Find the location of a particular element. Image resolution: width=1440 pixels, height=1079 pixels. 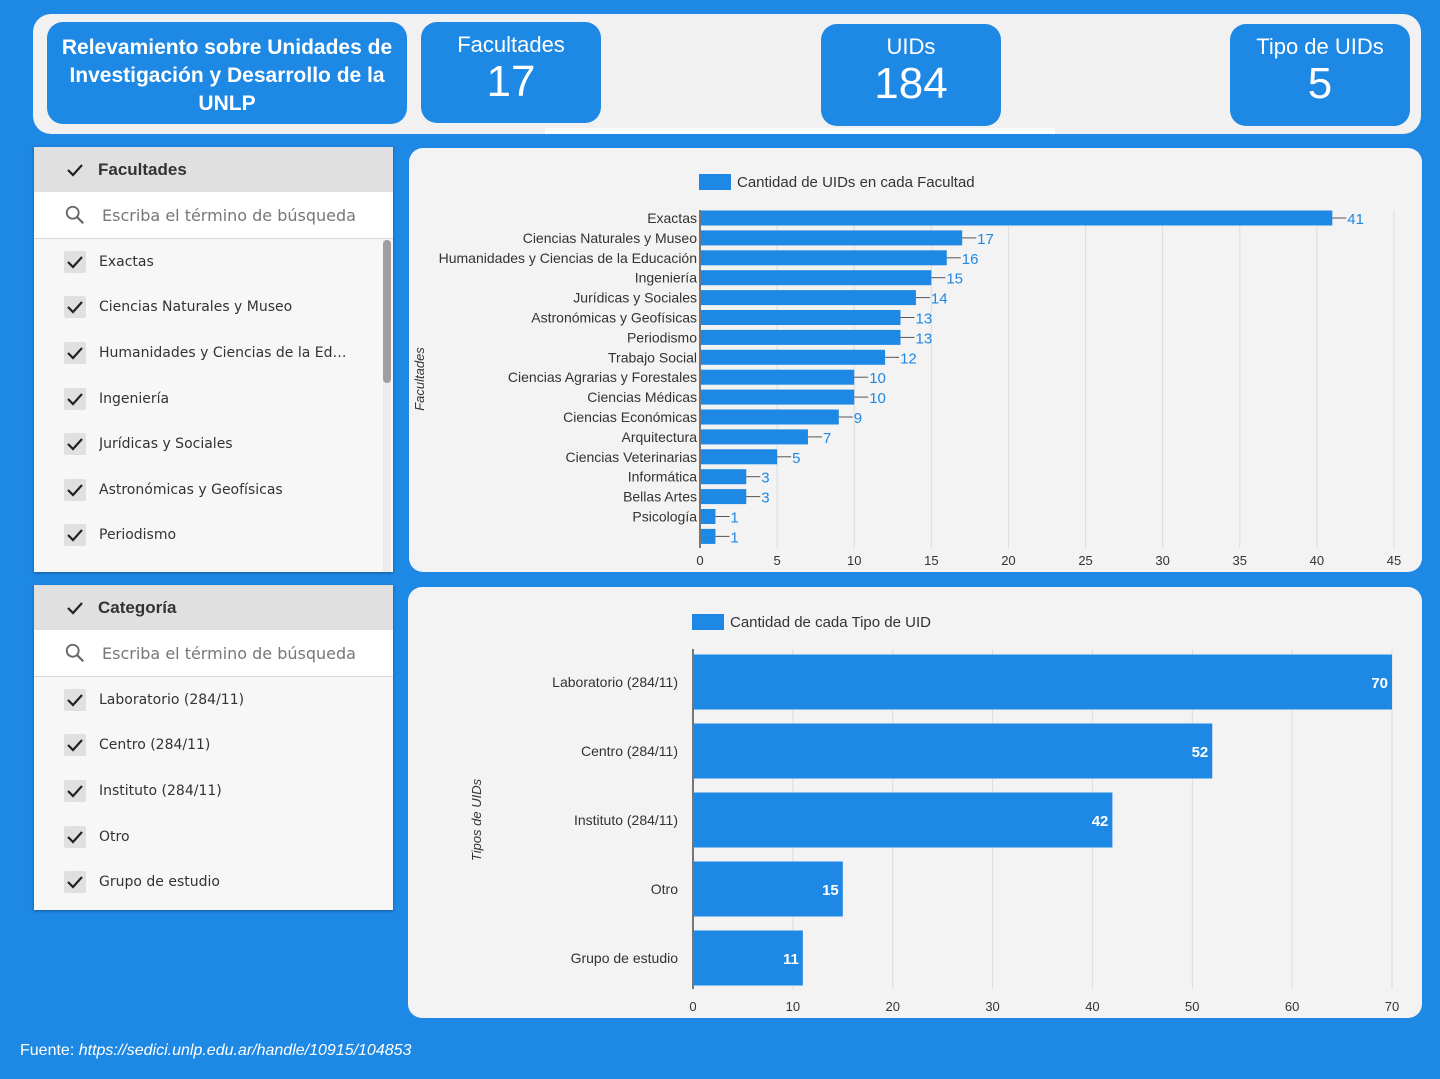

category-label: Grupo de estudio is located at coordinates (625, 958).